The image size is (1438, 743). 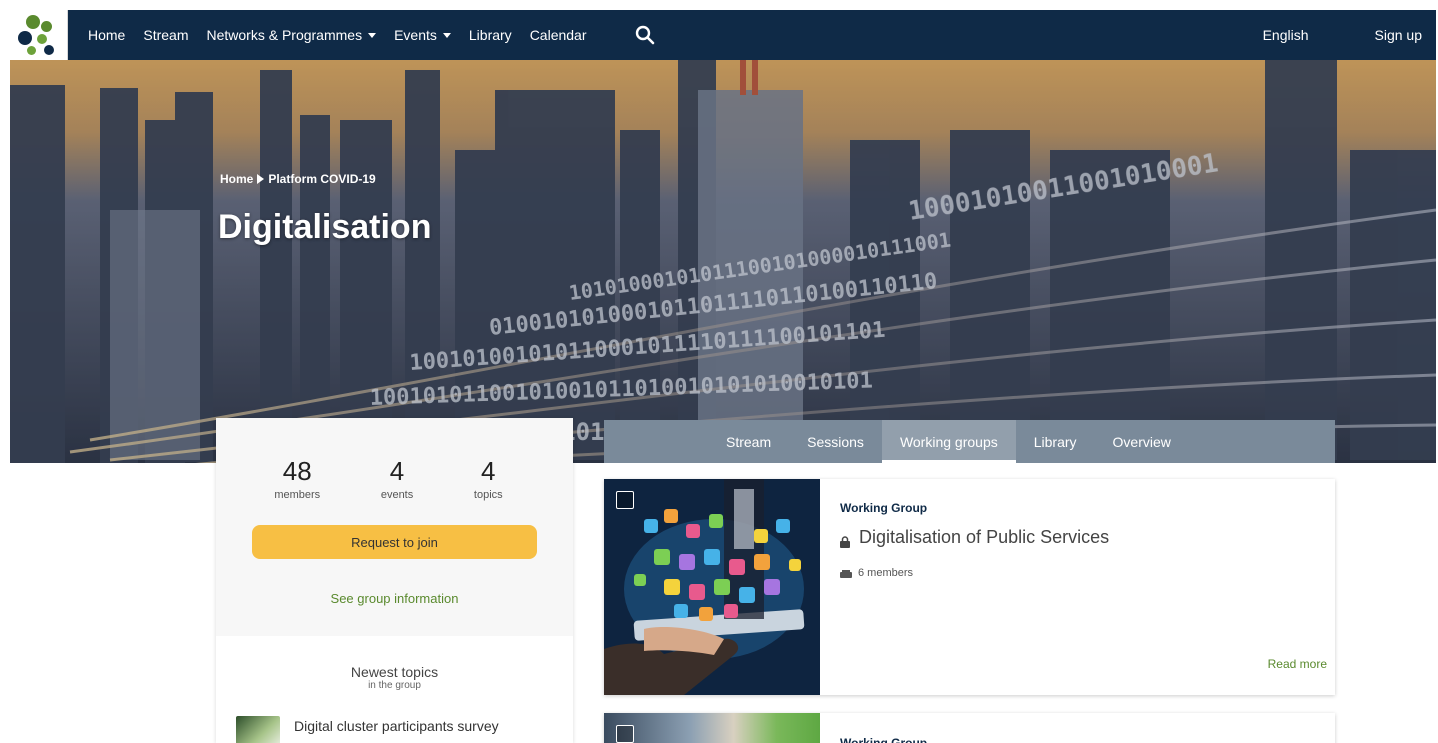 What do you see at coordinates (394, 598) in the screenshot?
I see `see-group-information-link: See group information` at bounding box center [394, 598].